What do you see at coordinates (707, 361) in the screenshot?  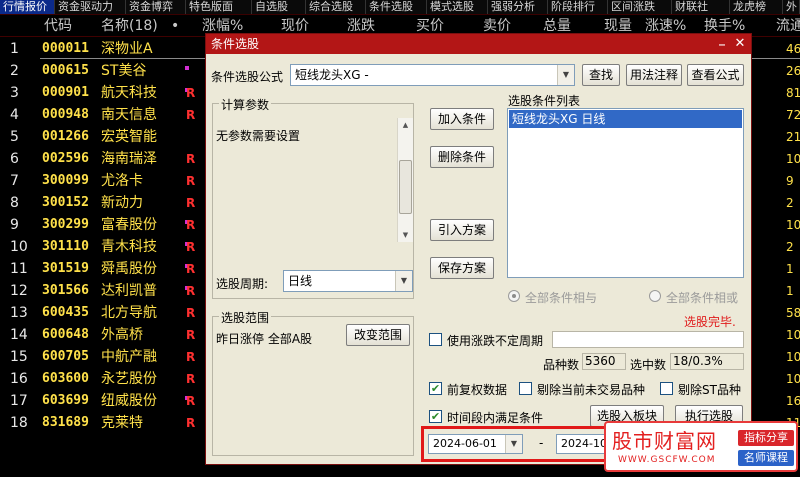 I see `selected-value: 18/0.3%` at bounding box center [707, 361].